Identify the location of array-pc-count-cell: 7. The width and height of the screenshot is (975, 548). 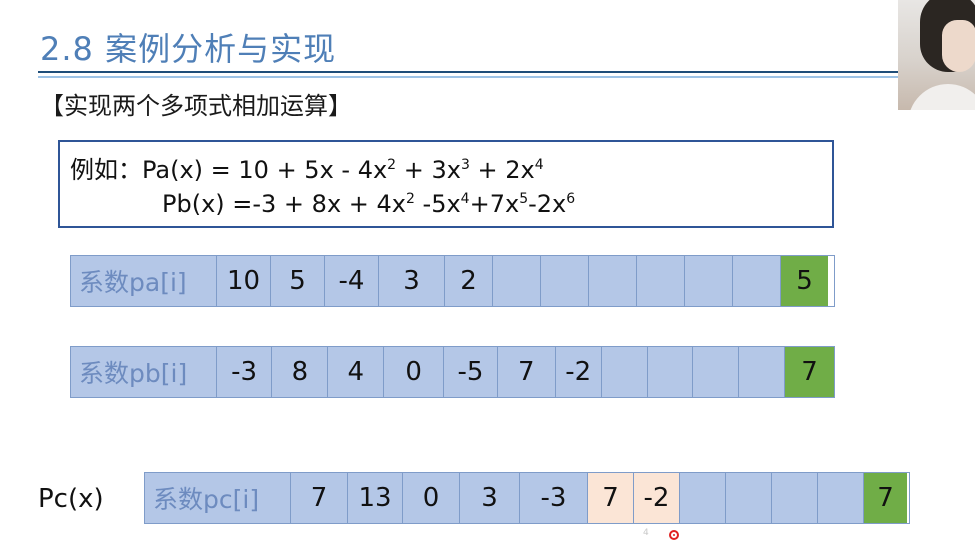
(885, 498).